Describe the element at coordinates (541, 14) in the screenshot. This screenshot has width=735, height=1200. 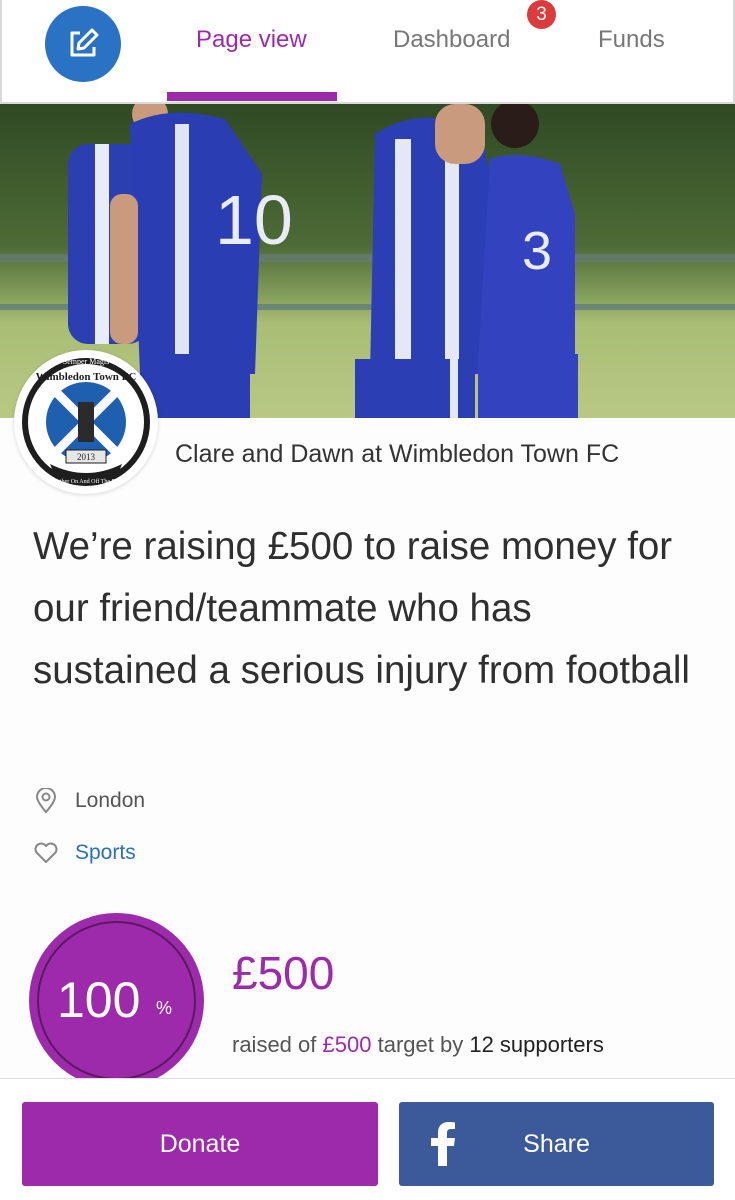
I see `notification-badge: 3` at that location.